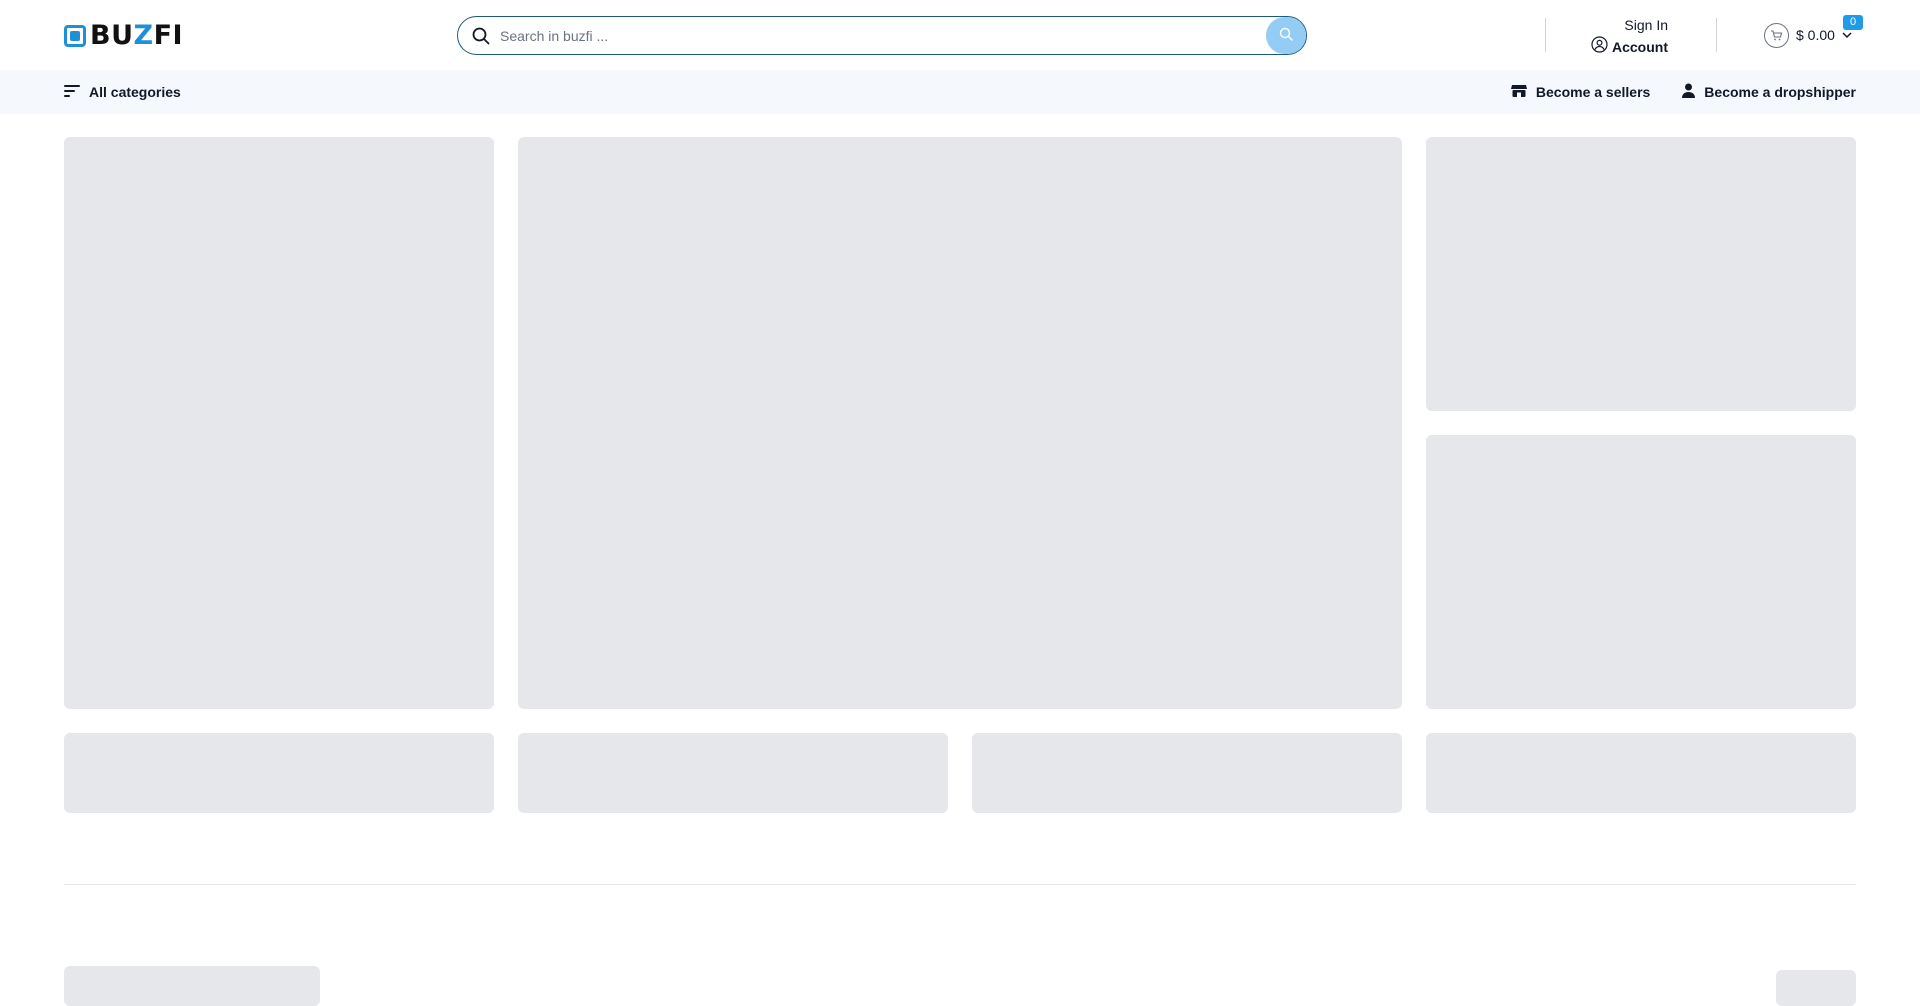 The width and height of the screenshot is (1920, 1006). Describe the element at coordinates (481, 36) in the screenshot. I see `search-icon` at that location.